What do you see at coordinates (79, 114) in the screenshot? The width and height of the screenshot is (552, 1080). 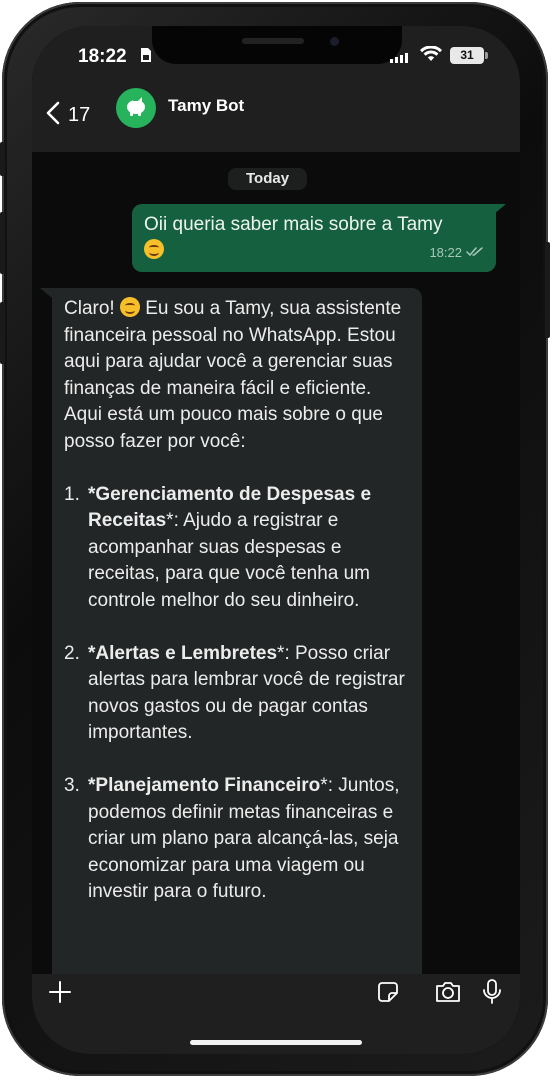 I see `unread-count: 17` at bounding box center [79, 114].